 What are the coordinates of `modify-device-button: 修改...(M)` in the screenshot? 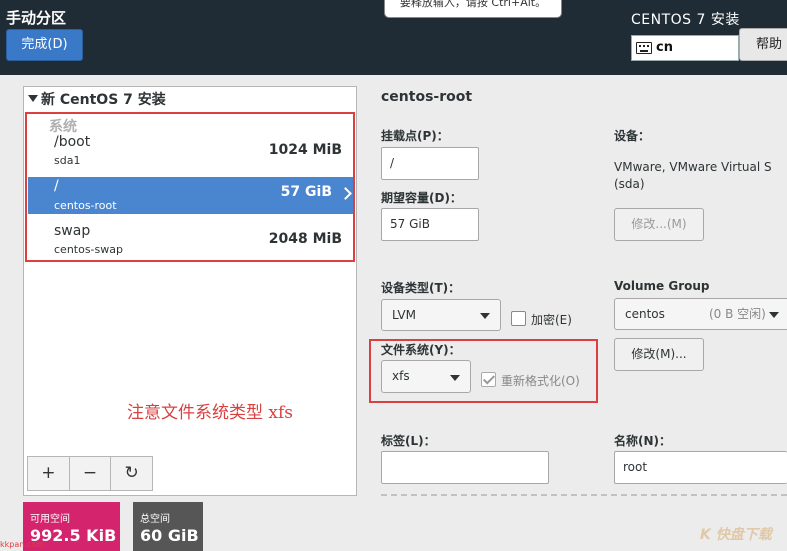 It's located at (659, 224).